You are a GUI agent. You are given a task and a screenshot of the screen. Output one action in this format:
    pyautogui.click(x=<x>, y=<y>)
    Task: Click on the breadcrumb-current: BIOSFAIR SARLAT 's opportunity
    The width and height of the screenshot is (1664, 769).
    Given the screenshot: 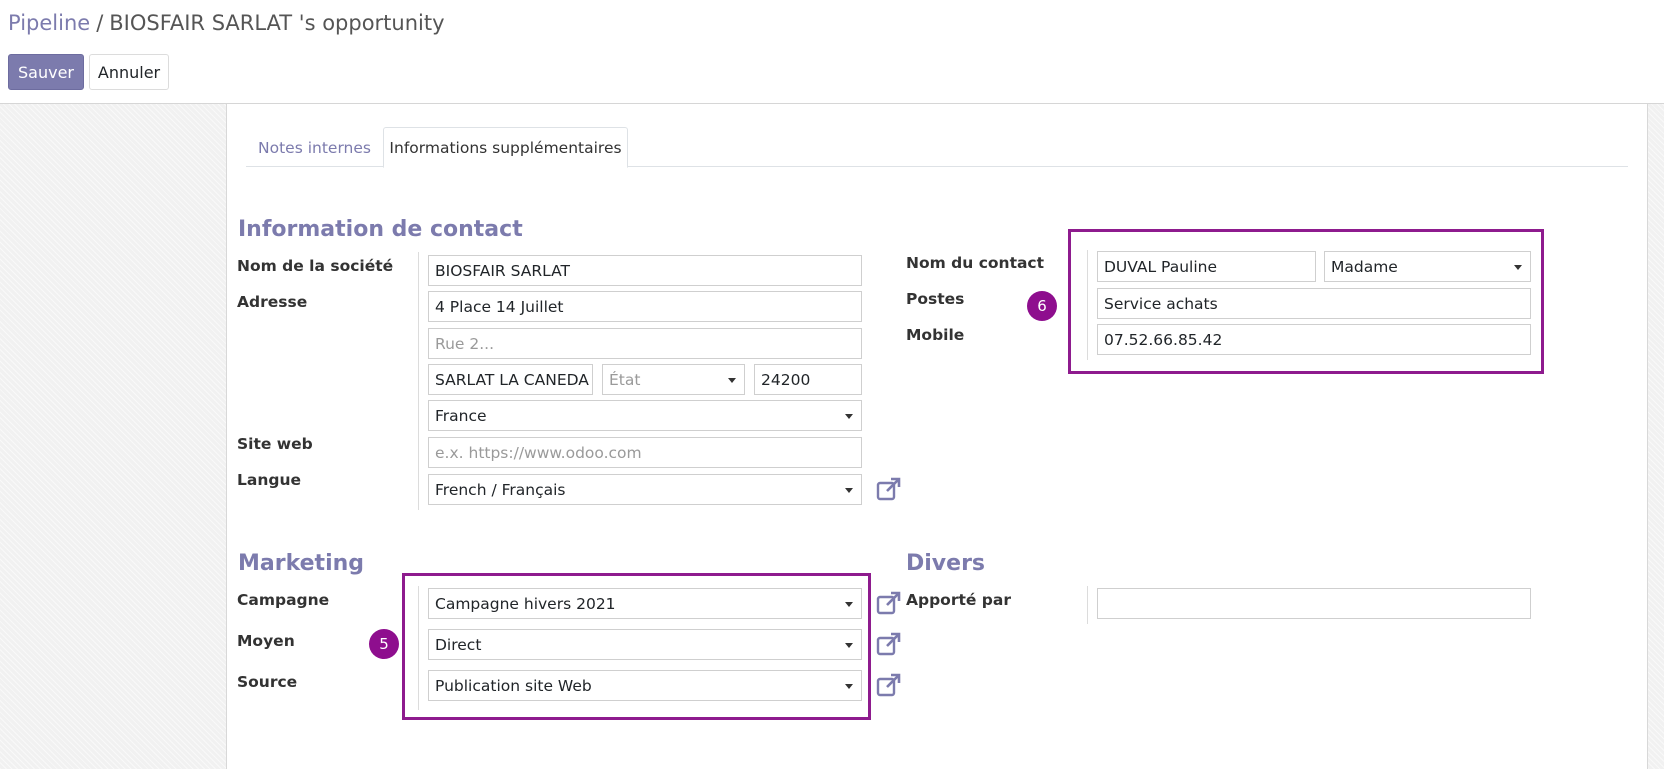 What is the action you would take?
    pyautogui.click(x=277, y=23)
    